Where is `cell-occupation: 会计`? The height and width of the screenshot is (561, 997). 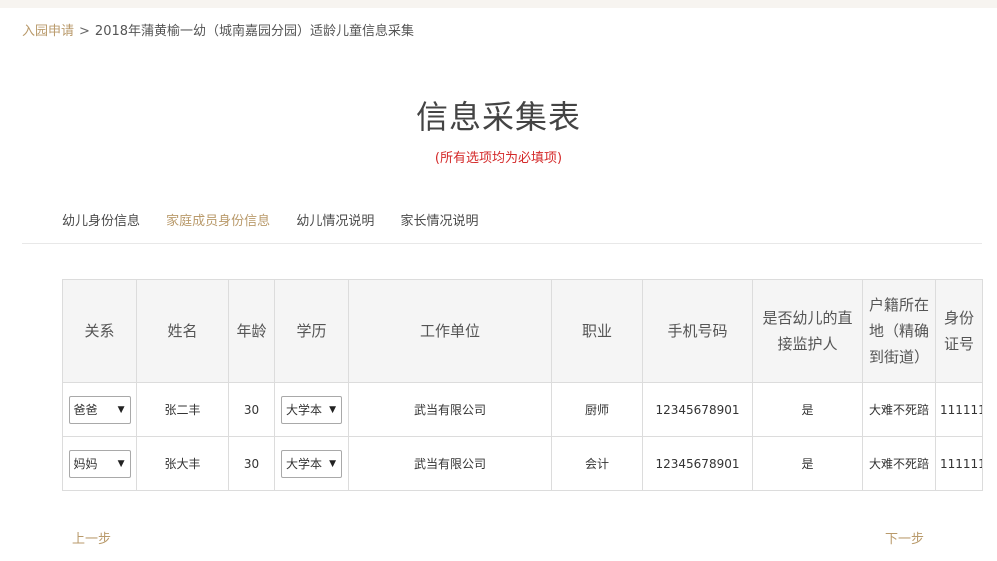 cell-occupation: 会计 is located at coordinates (597, 463).